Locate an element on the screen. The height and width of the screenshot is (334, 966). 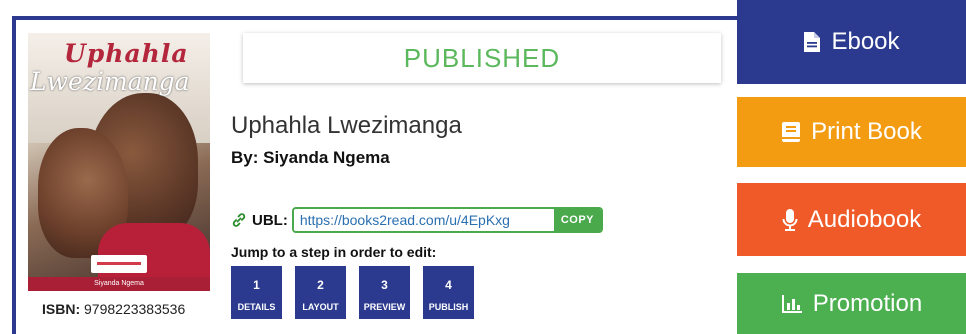
print-book-label: Print Book is located at coordinates (866, 131).